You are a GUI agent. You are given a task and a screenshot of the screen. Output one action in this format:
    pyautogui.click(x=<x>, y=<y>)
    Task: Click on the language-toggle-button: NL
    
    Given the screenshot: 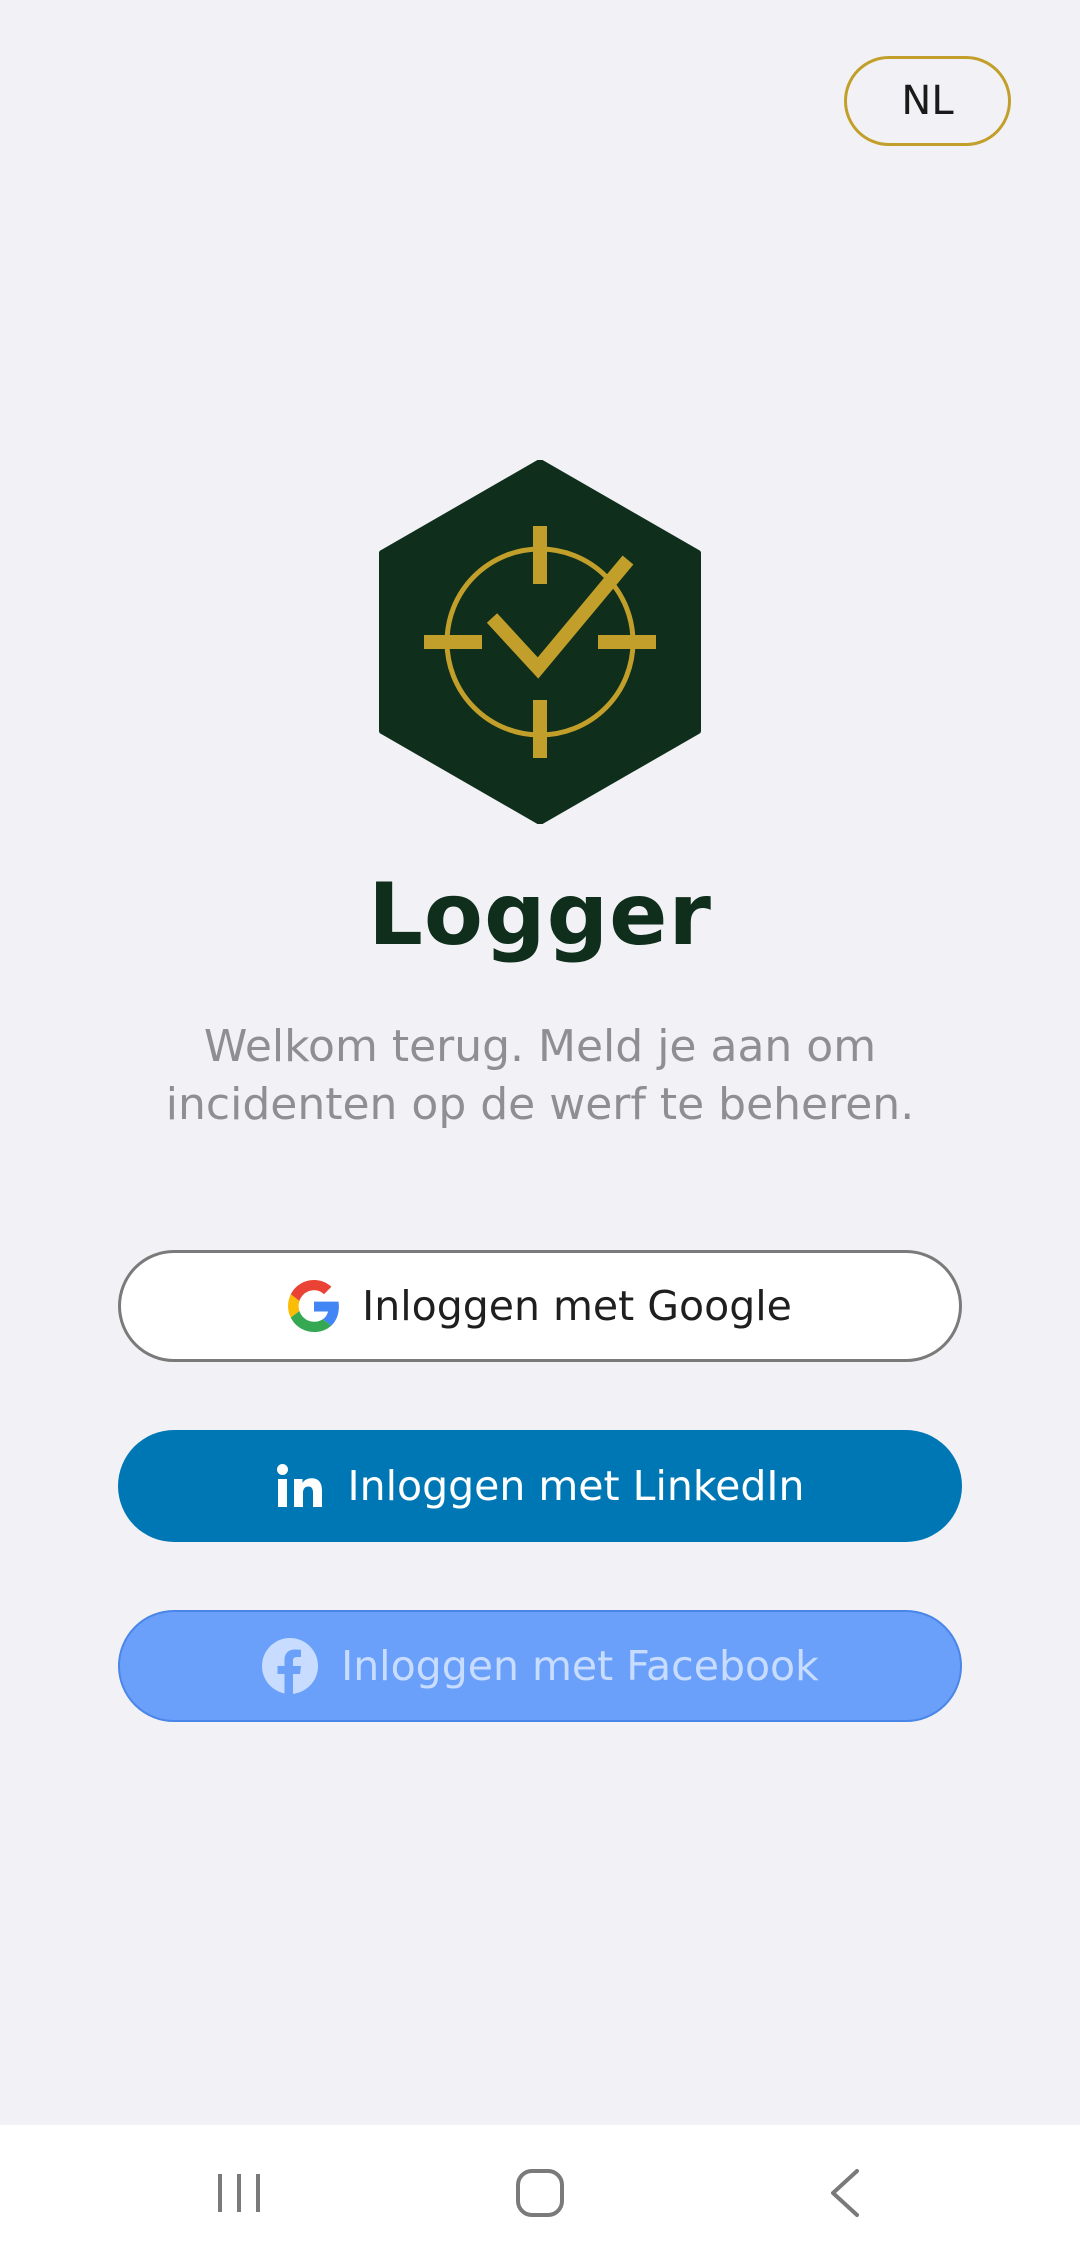 What is the action you would take?
    pyautogui.click(x=927, y=101)
    